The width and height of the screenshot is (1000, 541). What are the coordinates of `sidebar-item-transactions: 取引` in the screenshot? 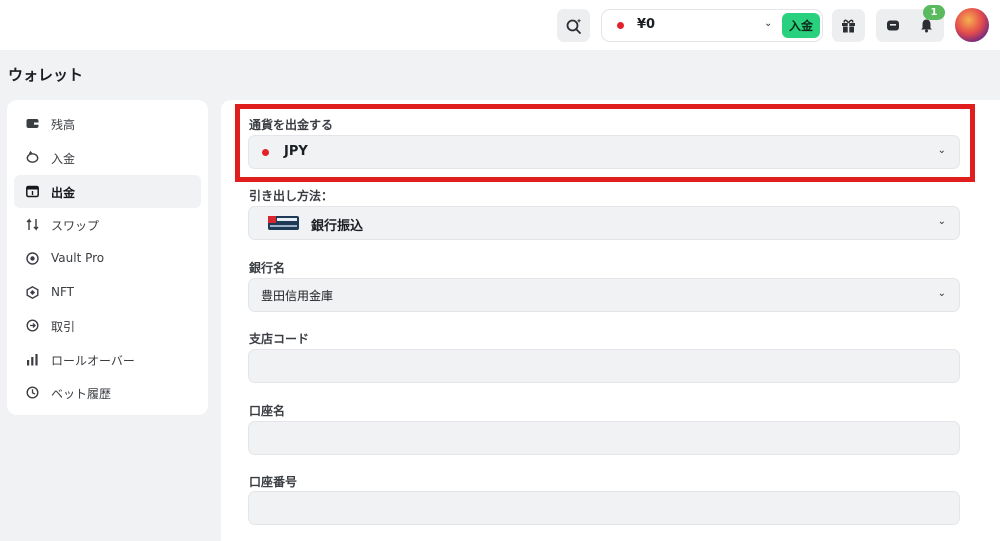 It's located at (107, 325).